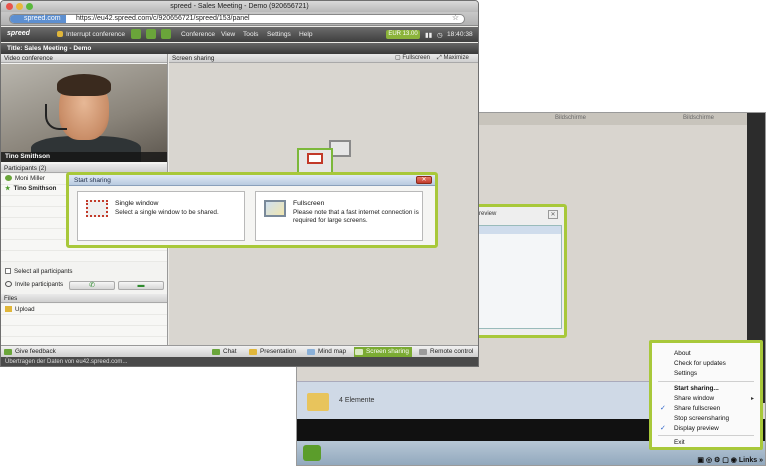 This screenshot has width=768, height=474. I want to click on folder-label: 4 Elemente, so click(357, 400).